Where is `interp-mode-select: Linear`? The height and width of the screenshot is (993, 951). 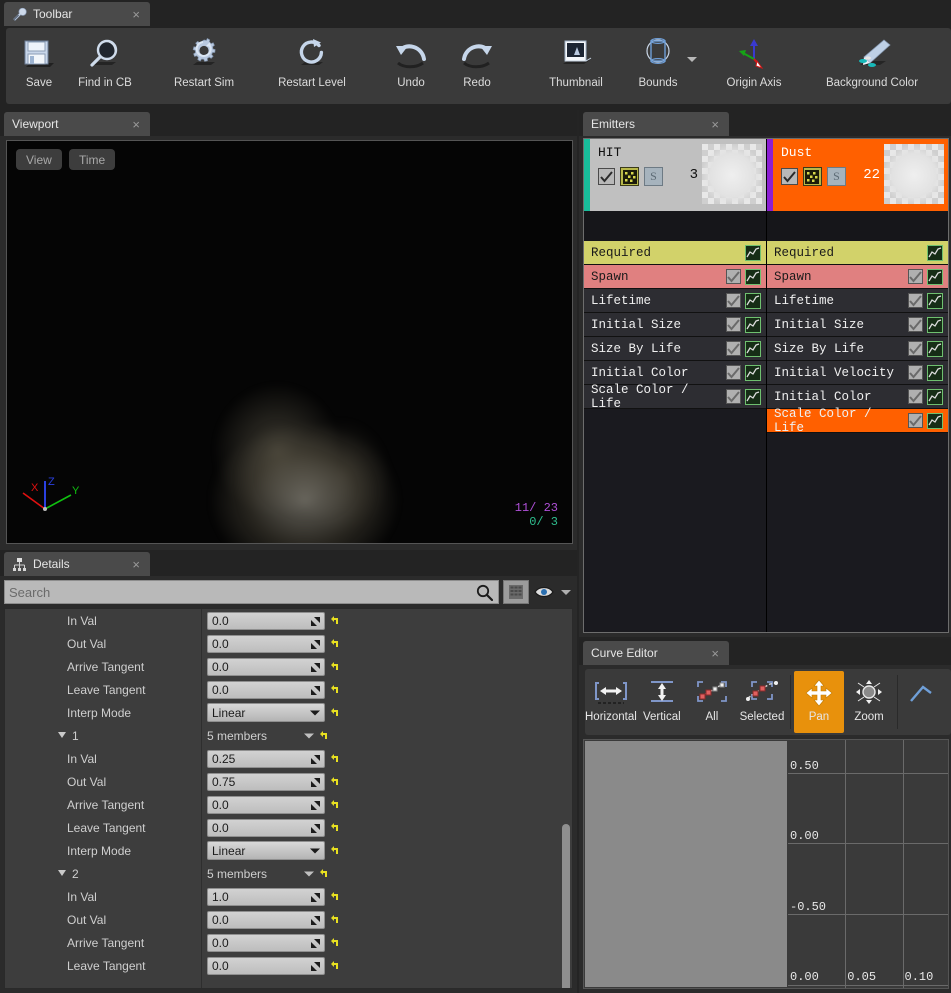
interp-mode-select: Linear is located at coordinates (266, 850).